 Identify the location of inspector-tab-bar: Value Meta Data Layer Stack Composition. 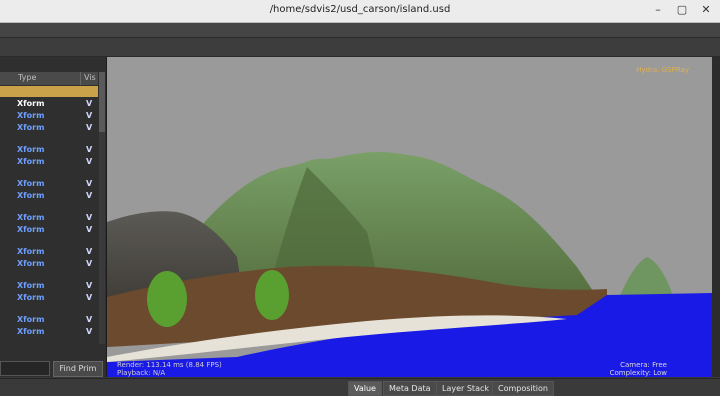
(360, 387).